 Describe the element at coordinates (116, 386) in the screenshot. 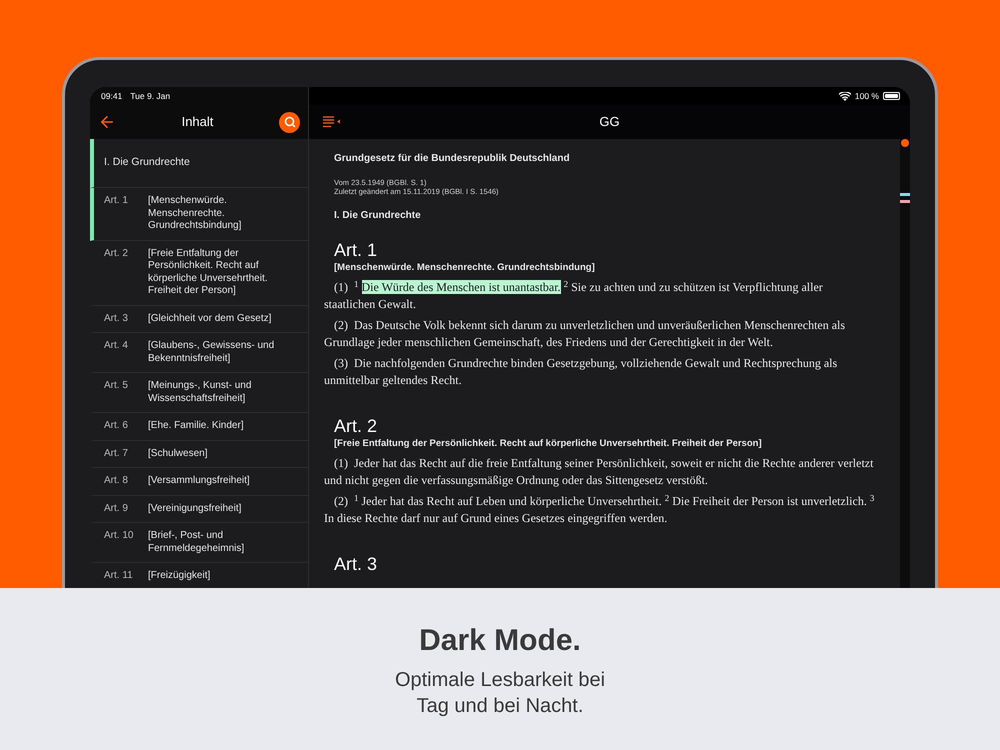

I see `article-number: Art. 5` at that location.